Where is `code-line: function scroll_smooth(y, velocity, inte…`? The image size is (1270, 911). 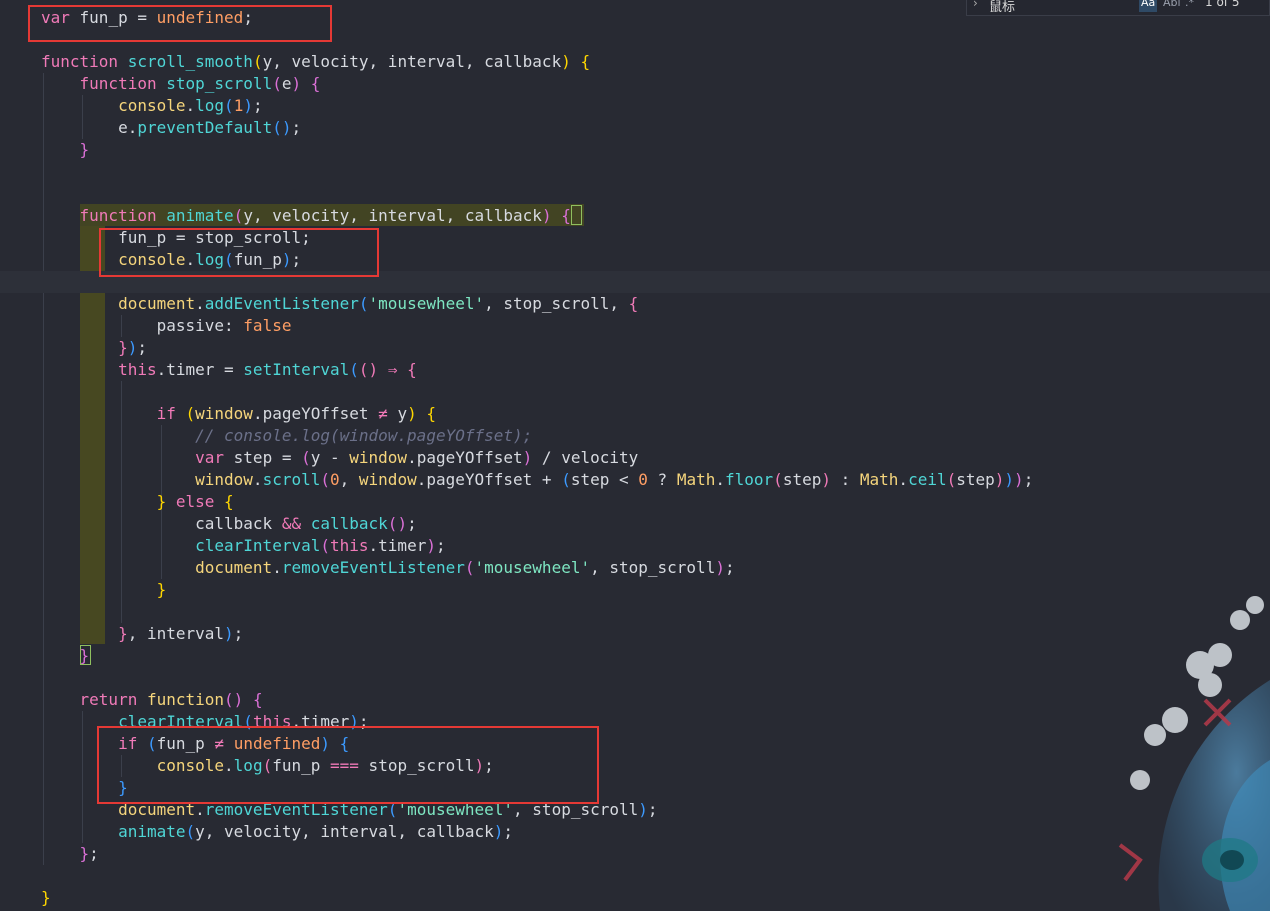 code-line: function scroll_smooth(y, velocity, inte… is located at coordinates (315, 62).